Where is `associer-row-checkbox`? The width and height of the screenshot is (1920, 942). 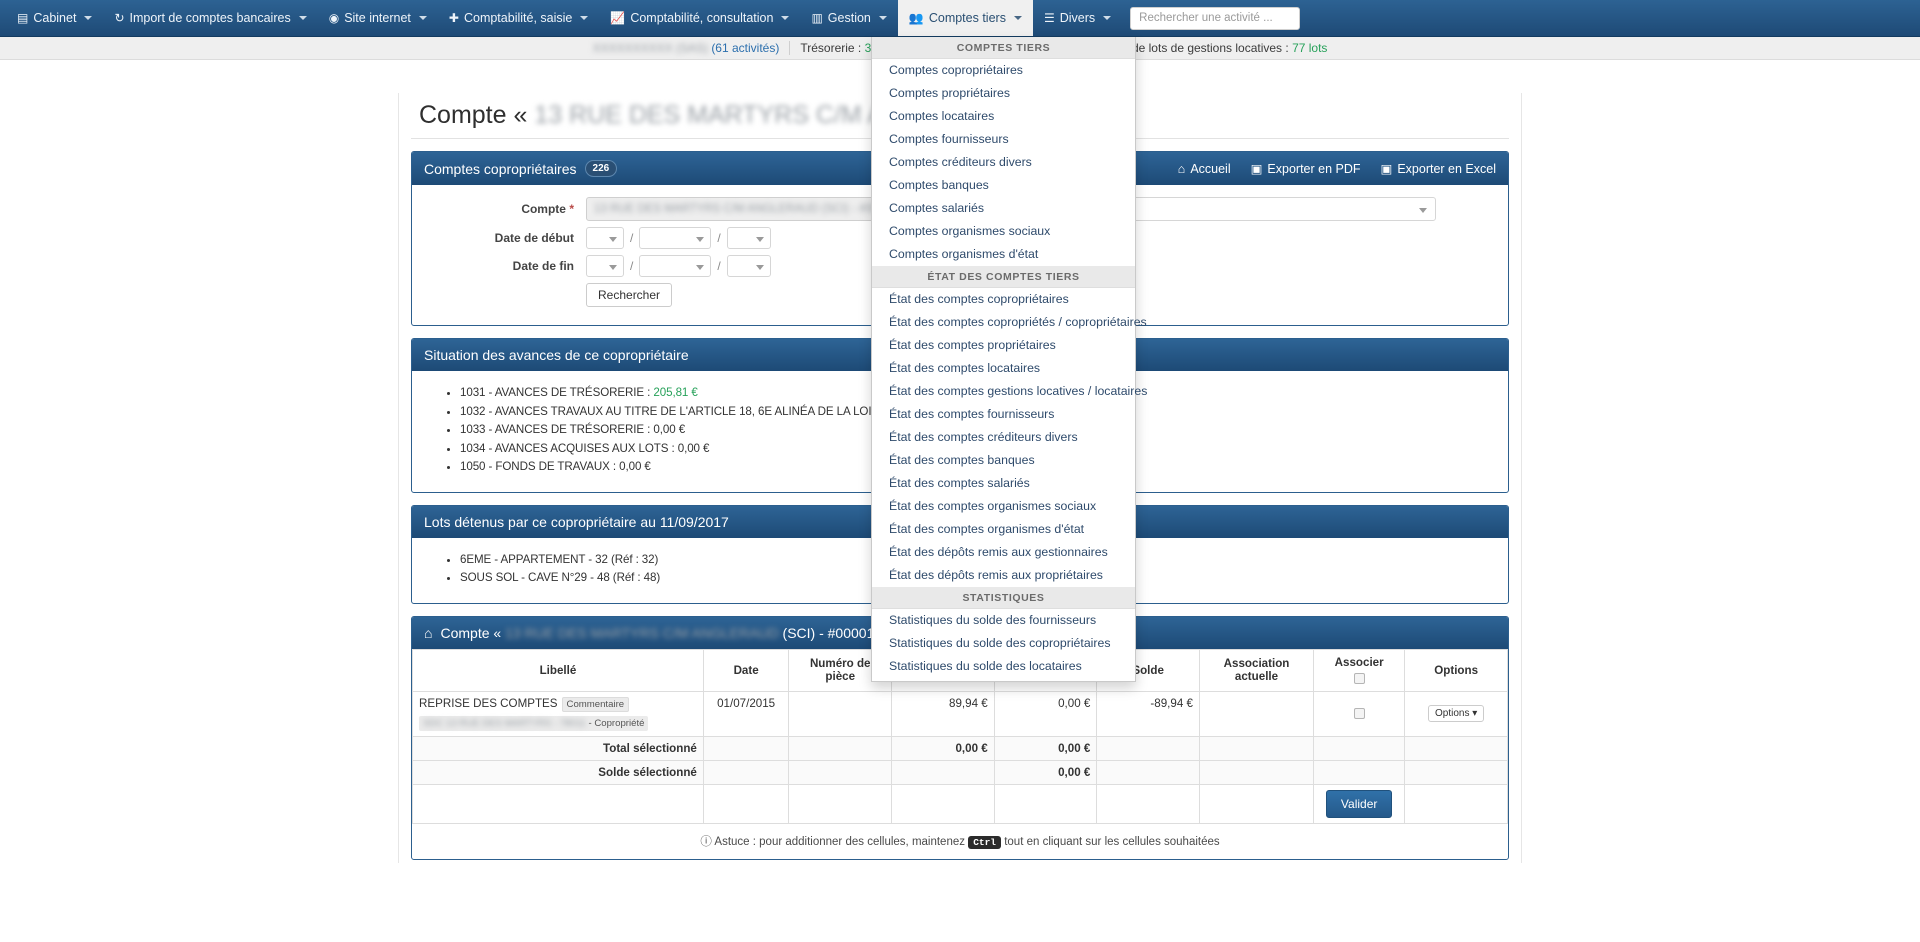 associer-row-checkbox is located at coordinates (1359, 714).